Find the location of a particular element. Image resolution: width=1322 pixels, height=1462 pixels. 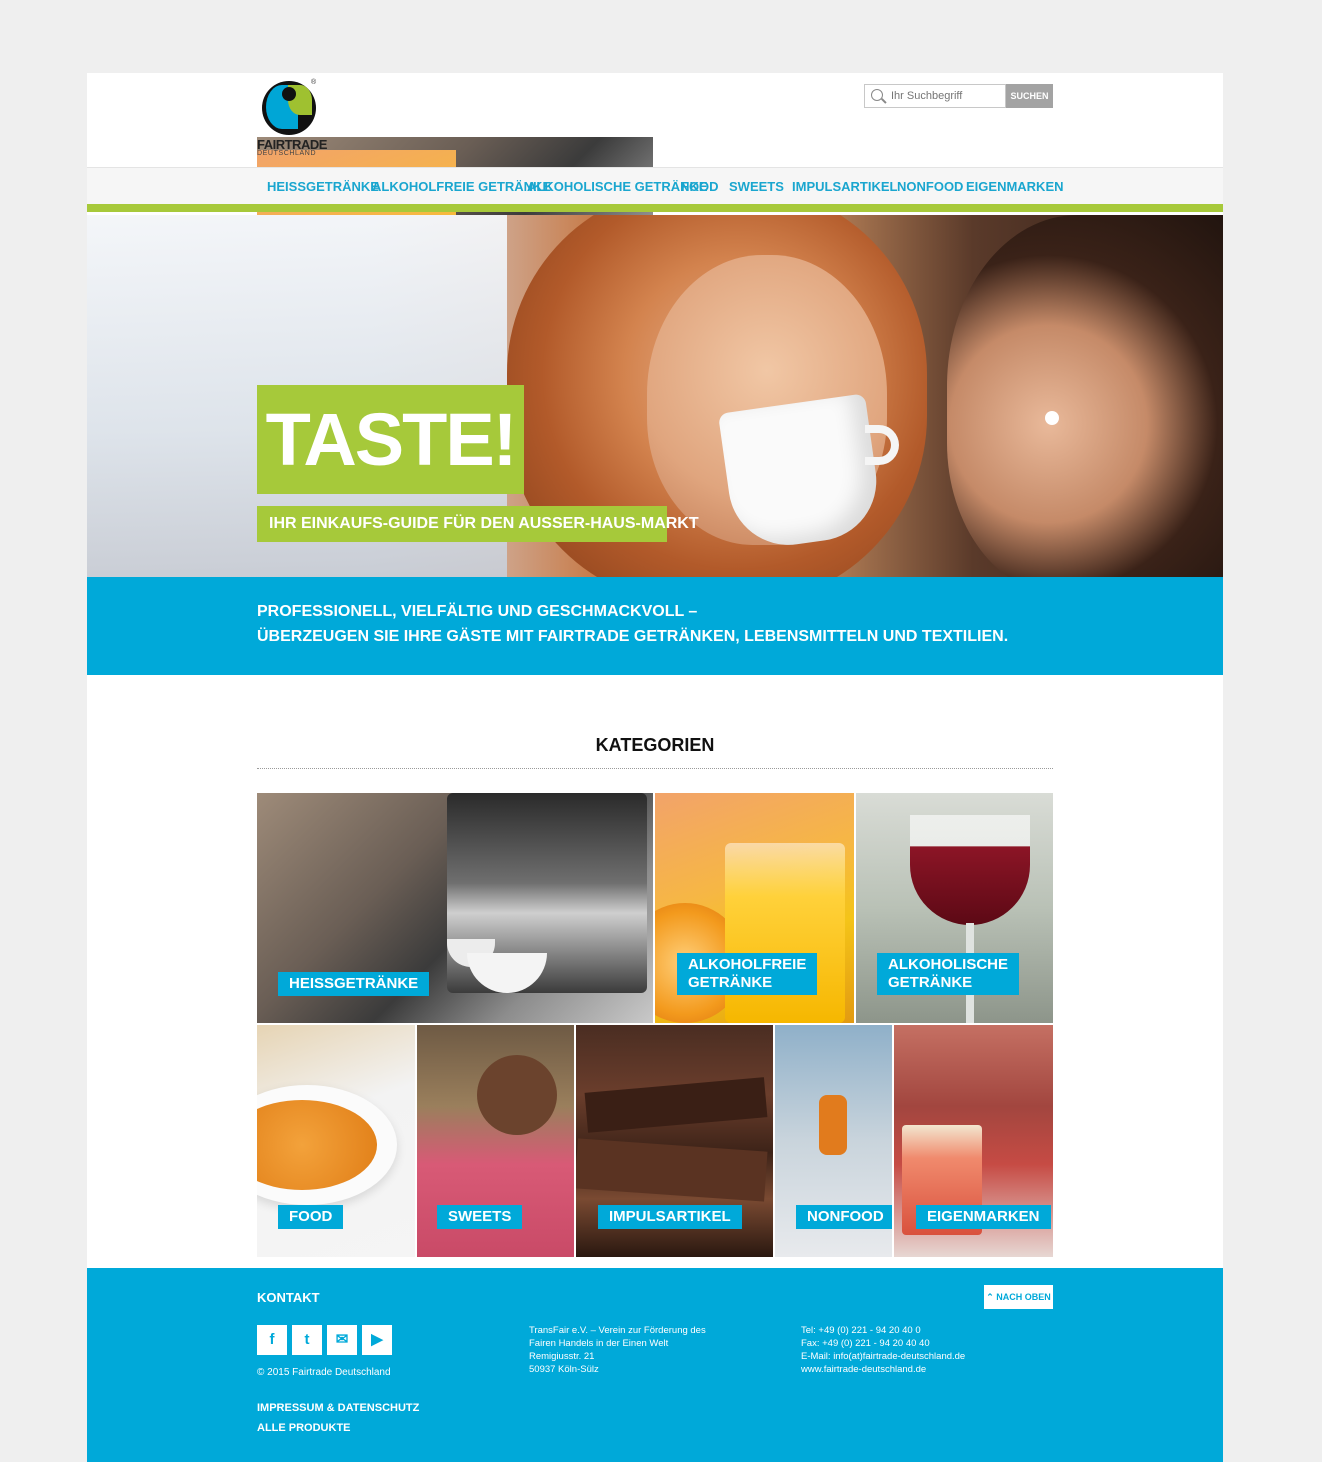

logo-mark-icon is located at coordinates (289, 108).